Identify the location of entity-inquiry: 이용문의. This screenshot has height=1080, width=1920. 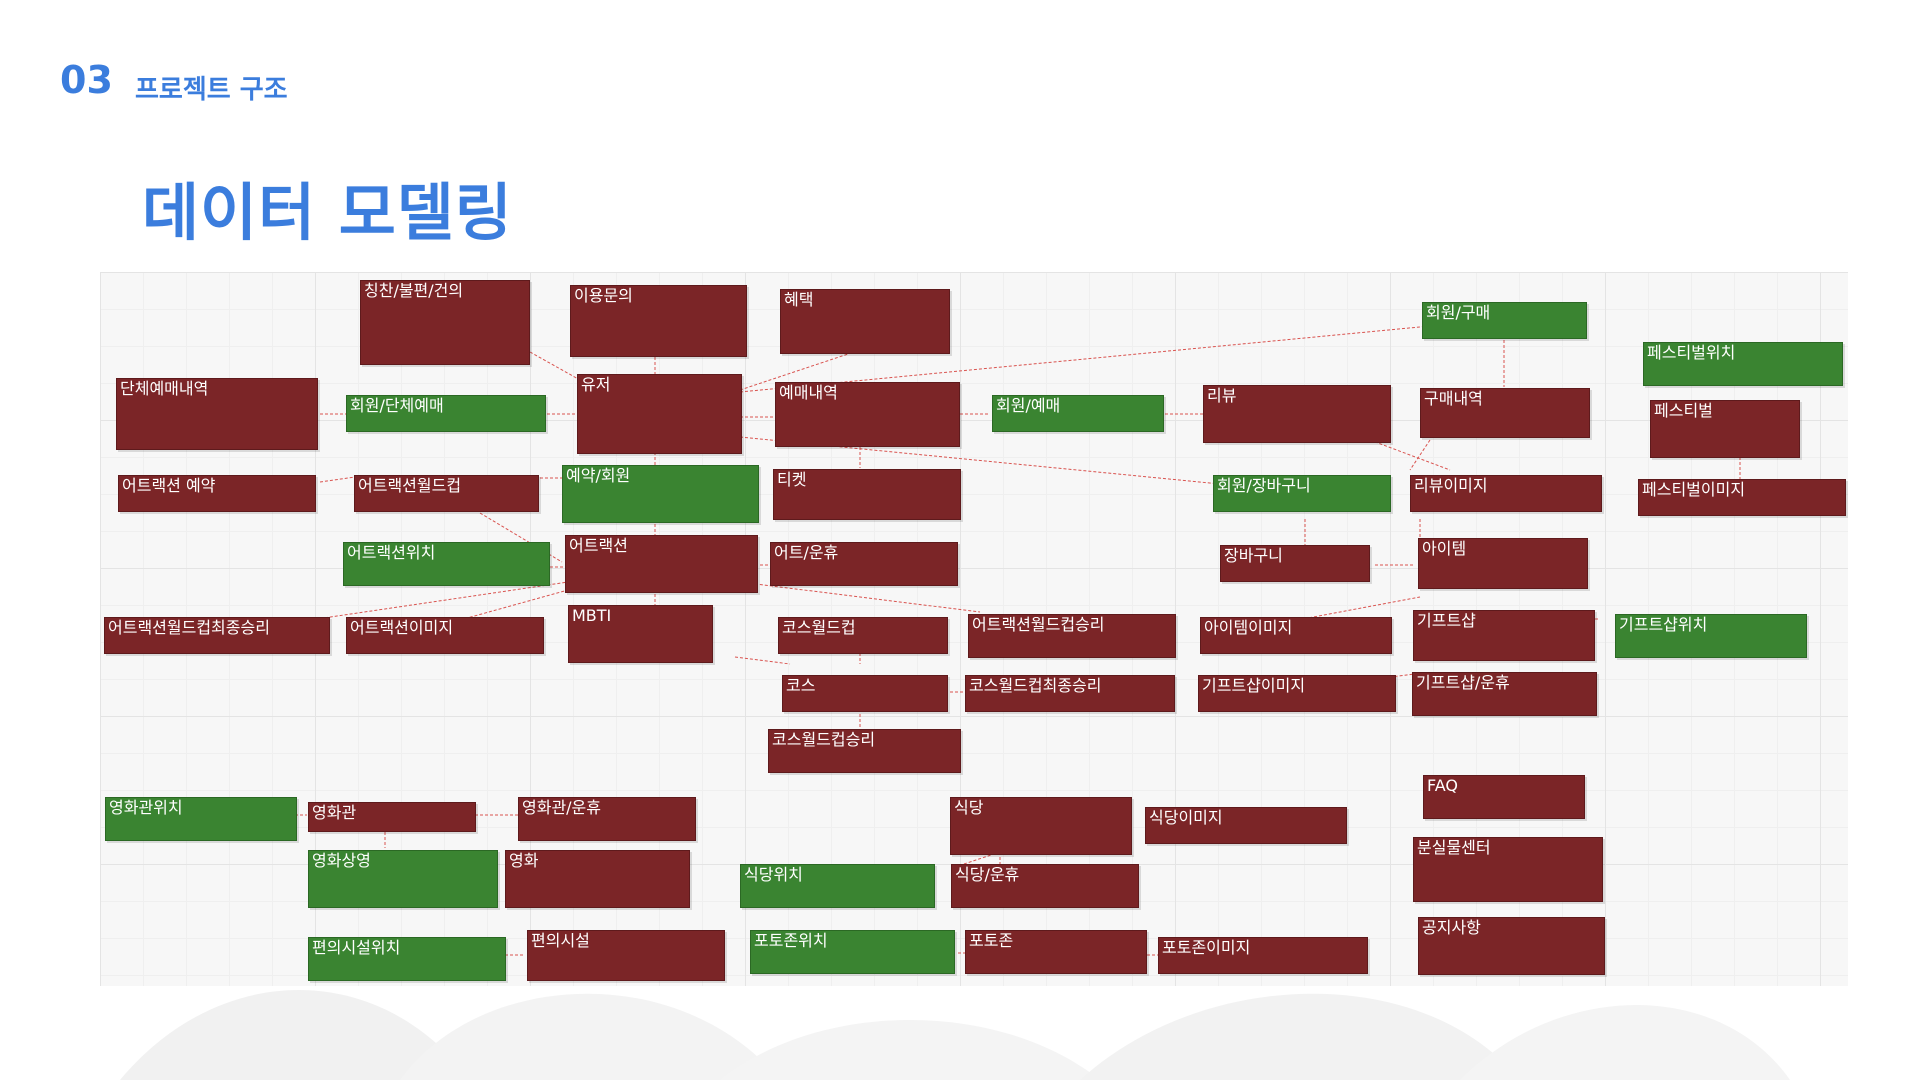
(658, 321).